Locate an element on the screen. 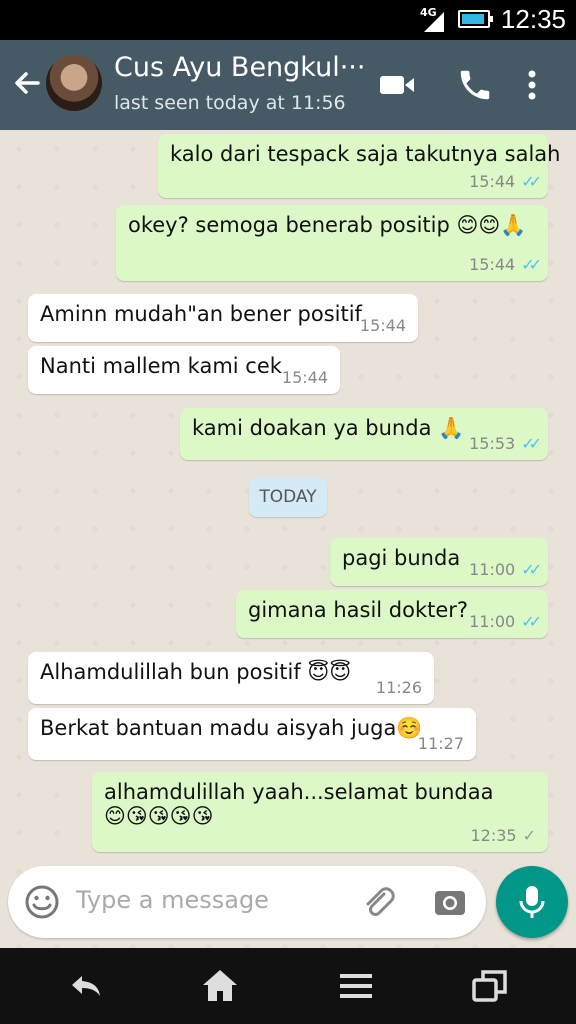  recents-nav-icon is located at coordinates (490, 986).